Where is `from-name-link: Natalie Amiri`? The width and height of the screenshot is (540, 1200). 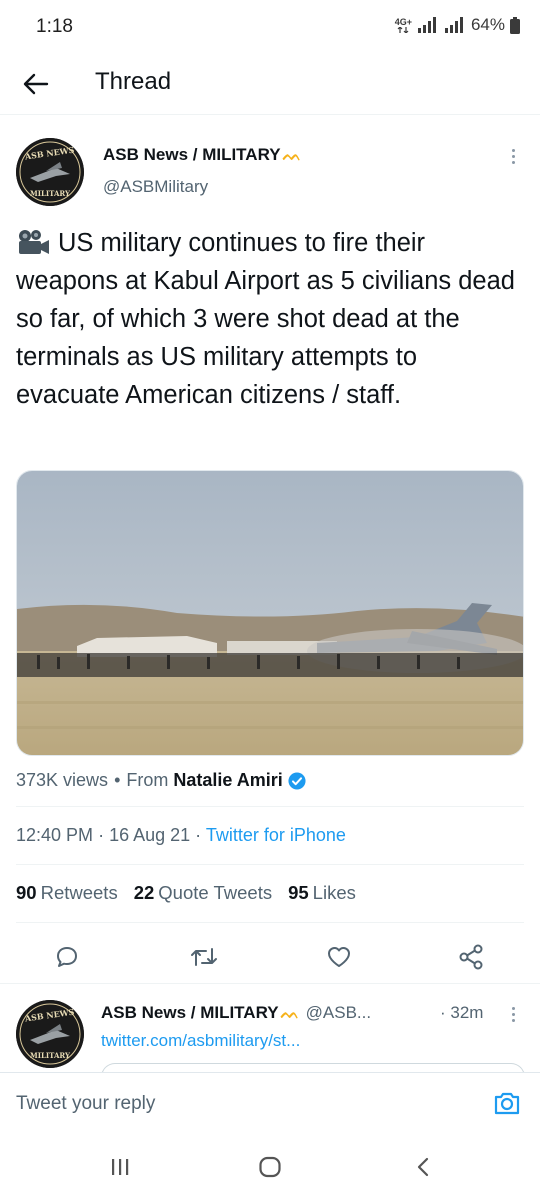 from-name-link: Natalie Amiri is located at coordinates (227, 780).